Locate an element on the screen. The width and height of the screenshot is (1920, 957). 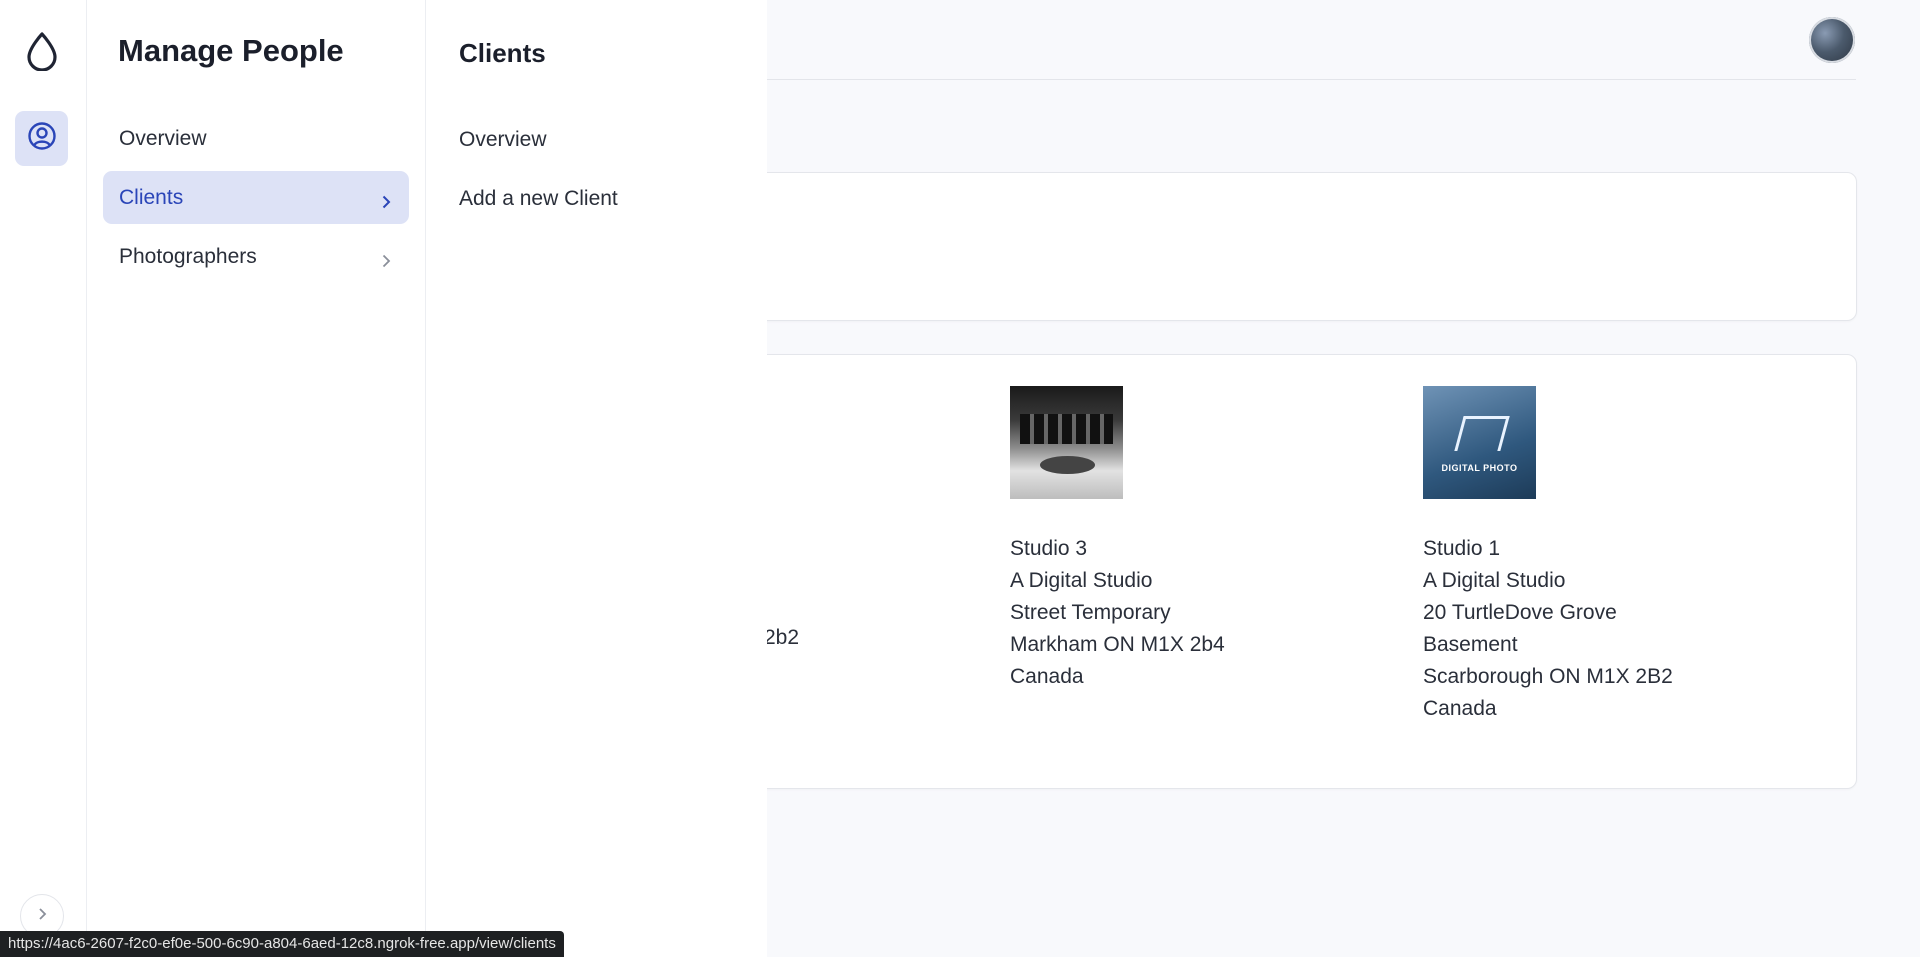
partial-client-address: 2b2 is located at coordinates (782, 637).